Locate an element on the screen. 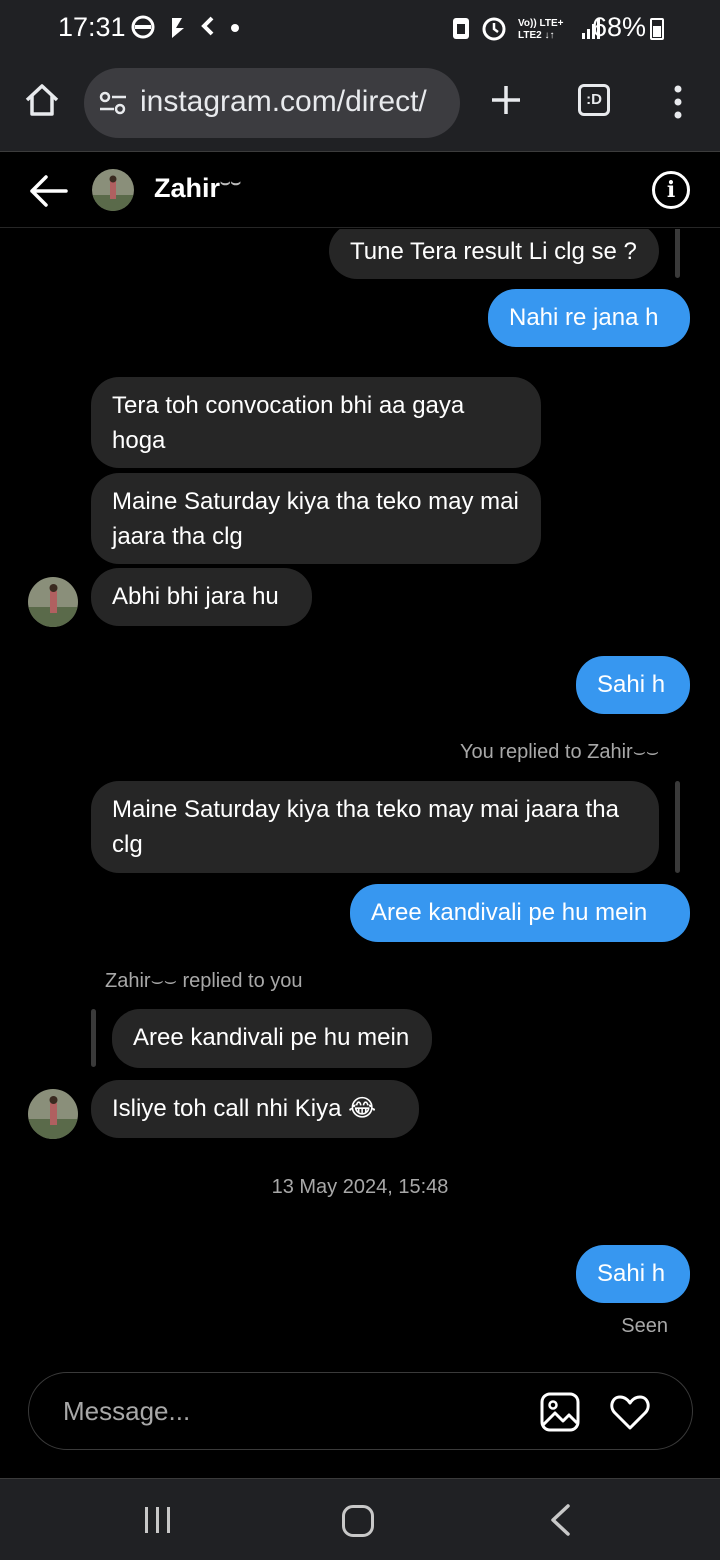 The height and width of the screenshot is (1560, 720). system-home-icon is located at coordinates (358, 1521).